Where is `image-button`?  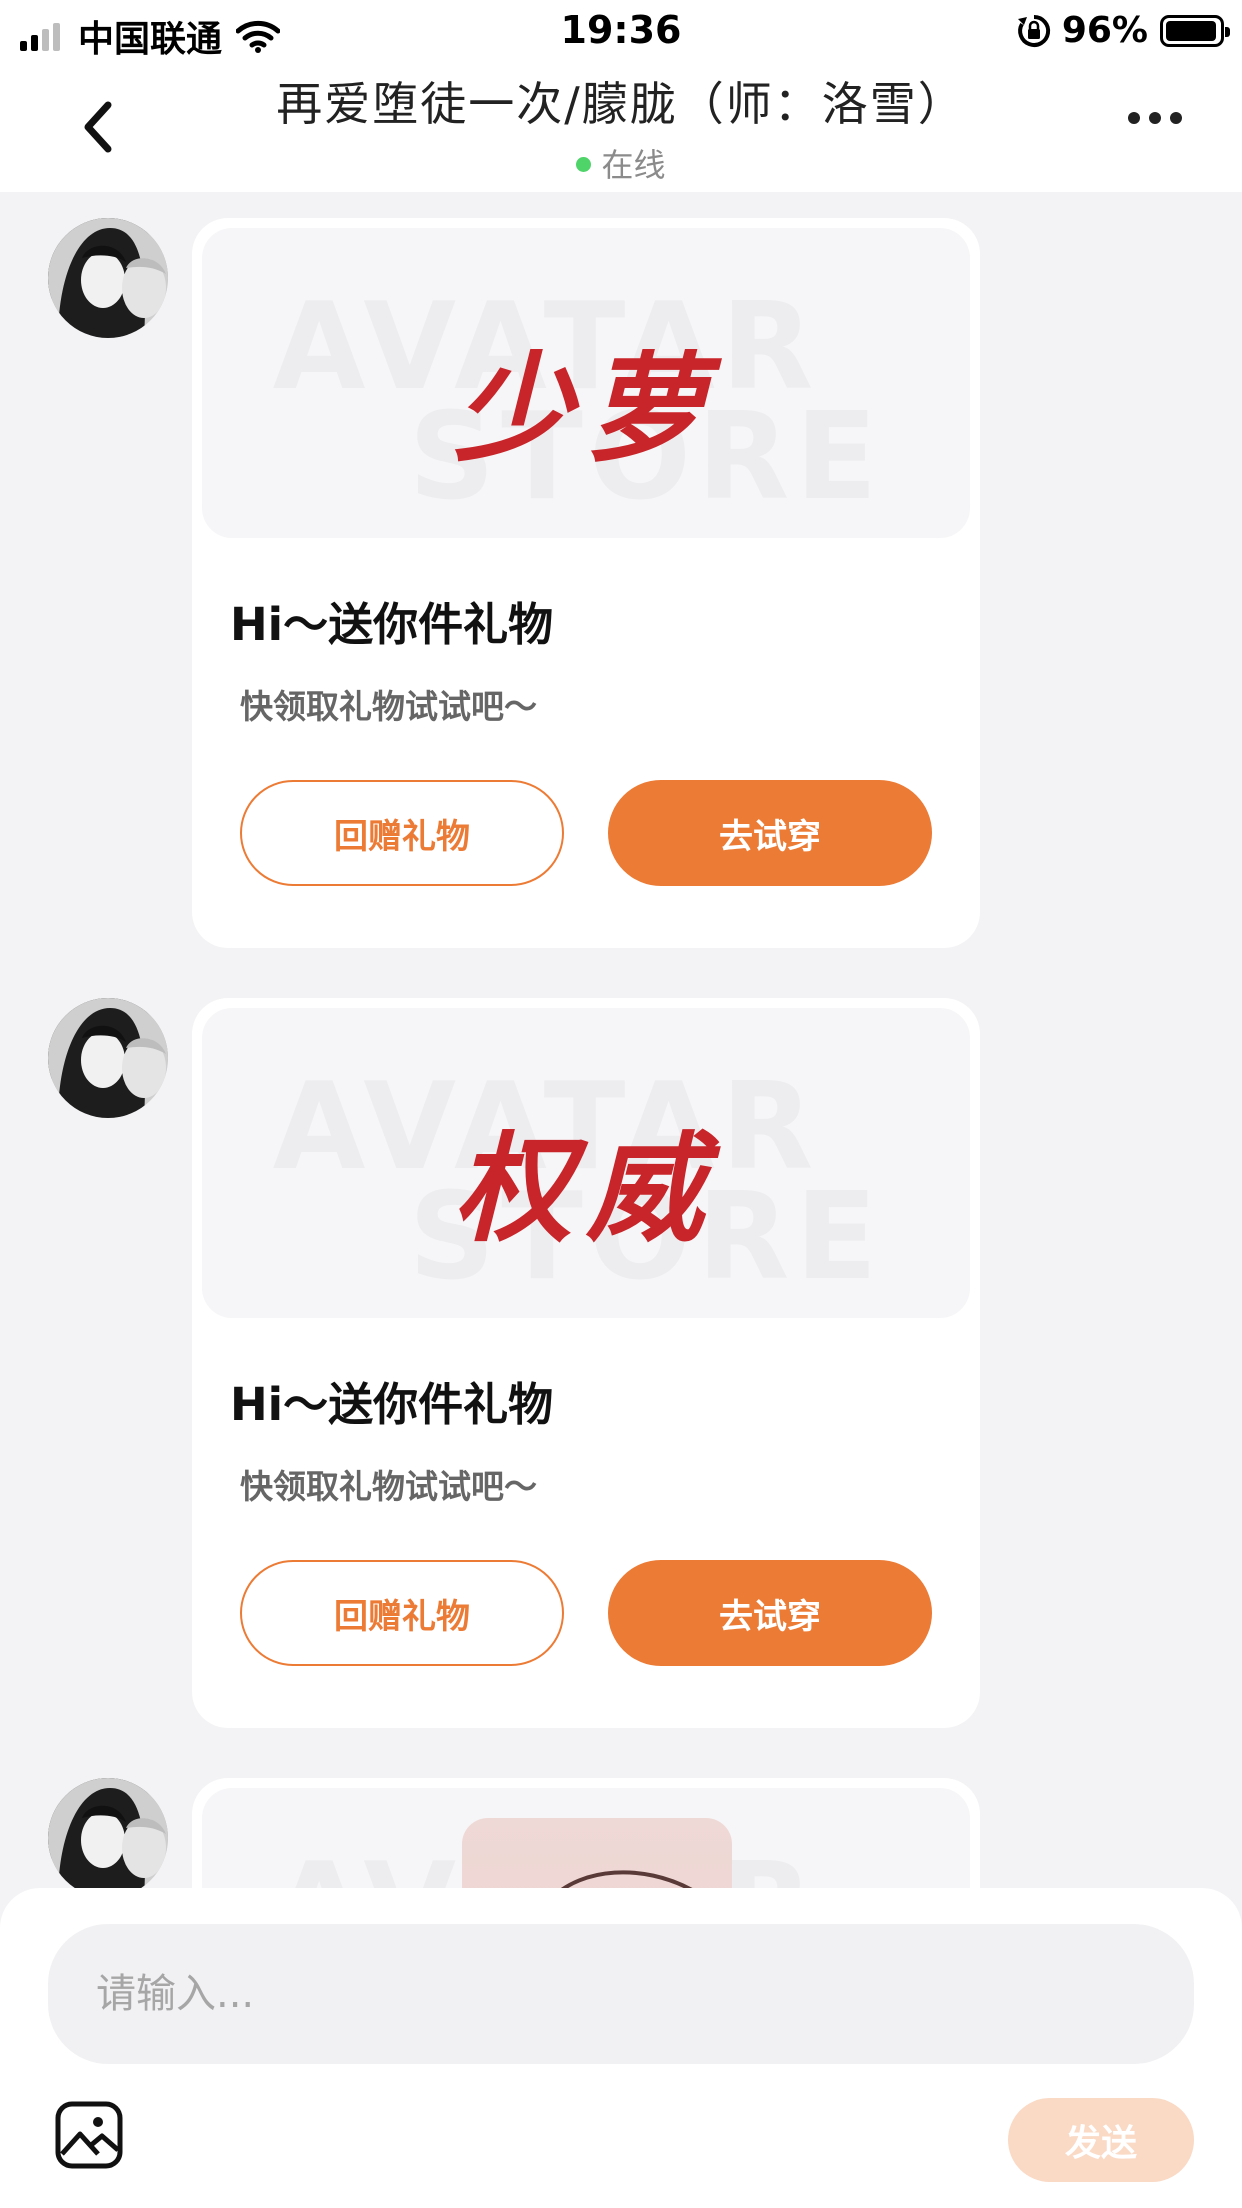 image-button is located at coordinates (89, 2135).